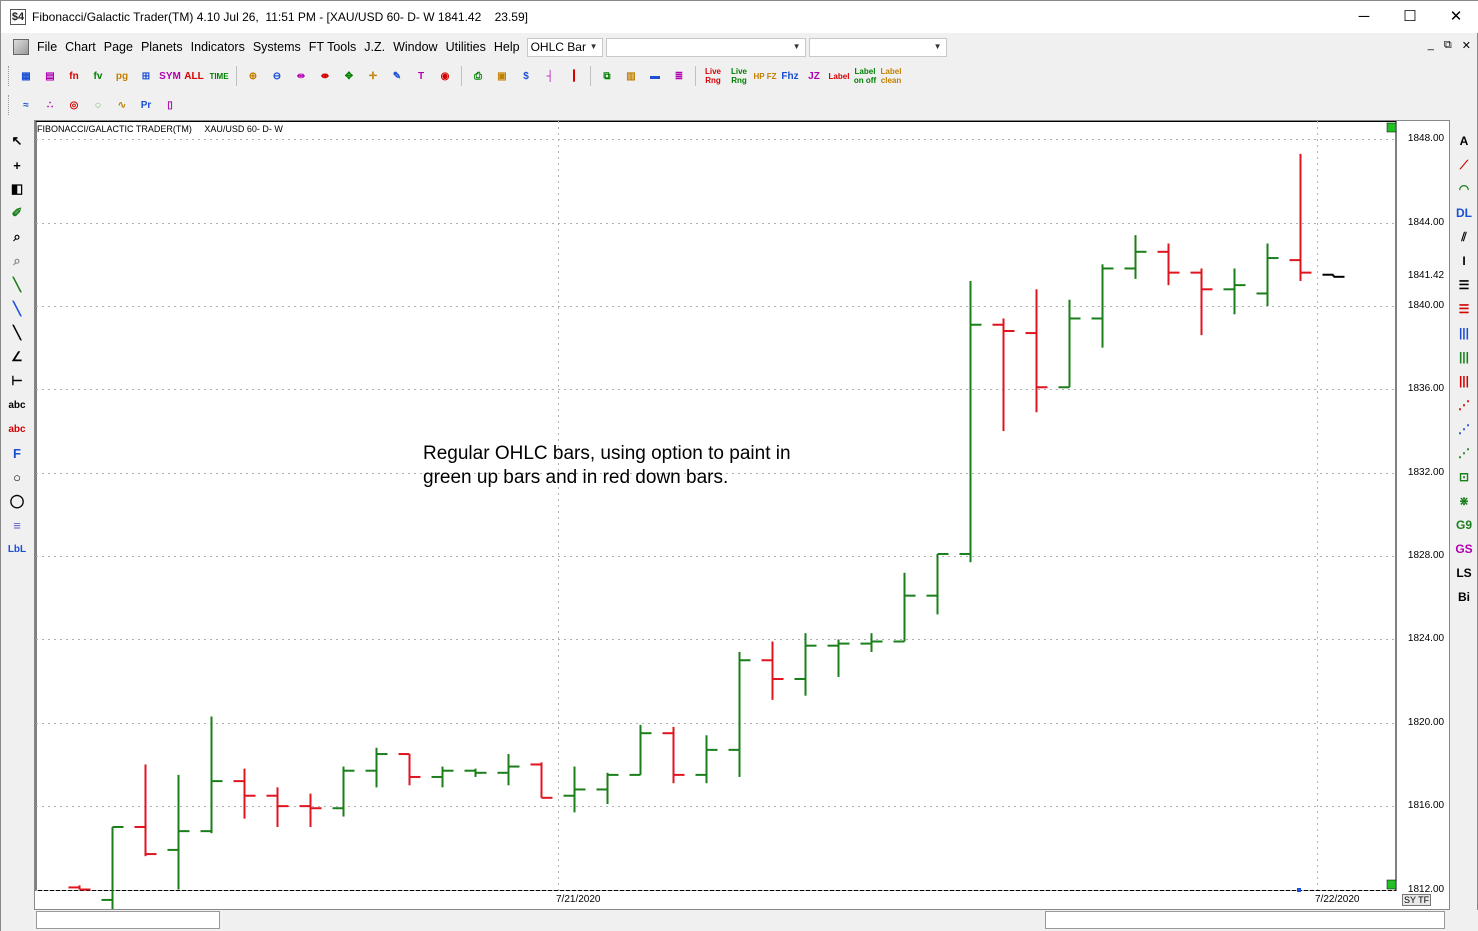 The width and height of the screenshot is (1478, 931). I want to click on circle-icon: ○, so click(17, 477).